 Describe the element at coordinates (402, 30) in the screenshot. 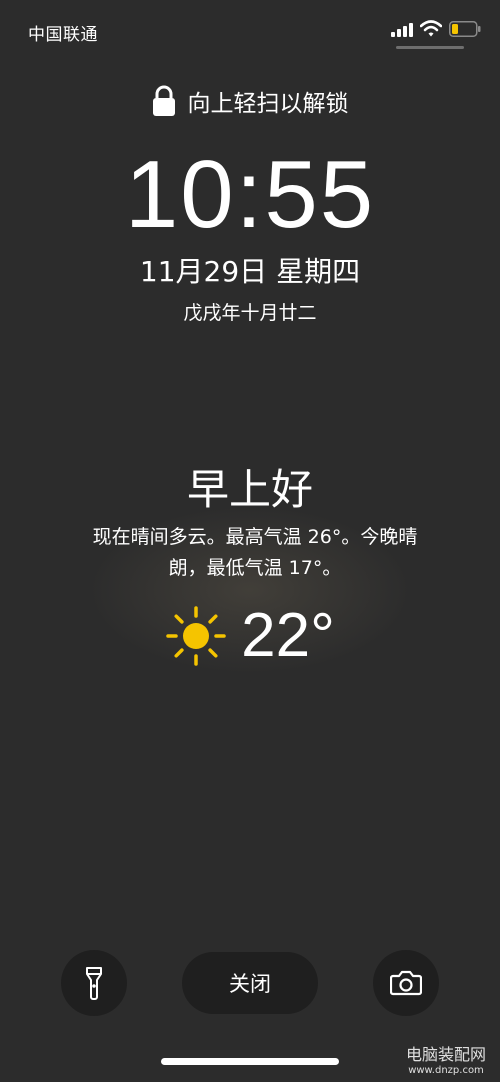

I see `cellular-signal-icon` at that location.